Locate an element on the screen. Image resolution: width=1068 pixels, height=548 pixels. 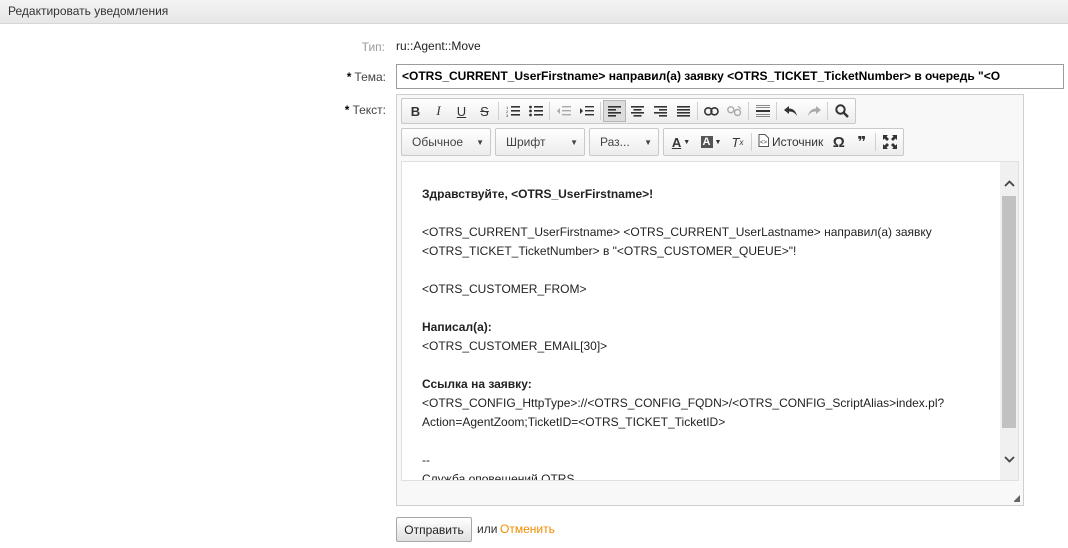
chevron-down-icon is located at coordinates (1009, 459).